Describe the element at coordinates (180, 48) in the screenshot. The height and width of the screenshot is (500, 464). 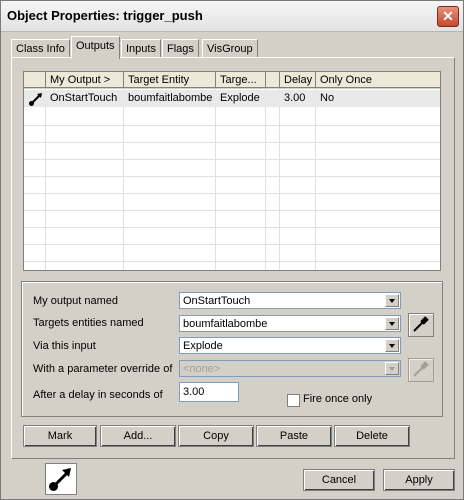
I see `tab-flags: Flags` at that location.